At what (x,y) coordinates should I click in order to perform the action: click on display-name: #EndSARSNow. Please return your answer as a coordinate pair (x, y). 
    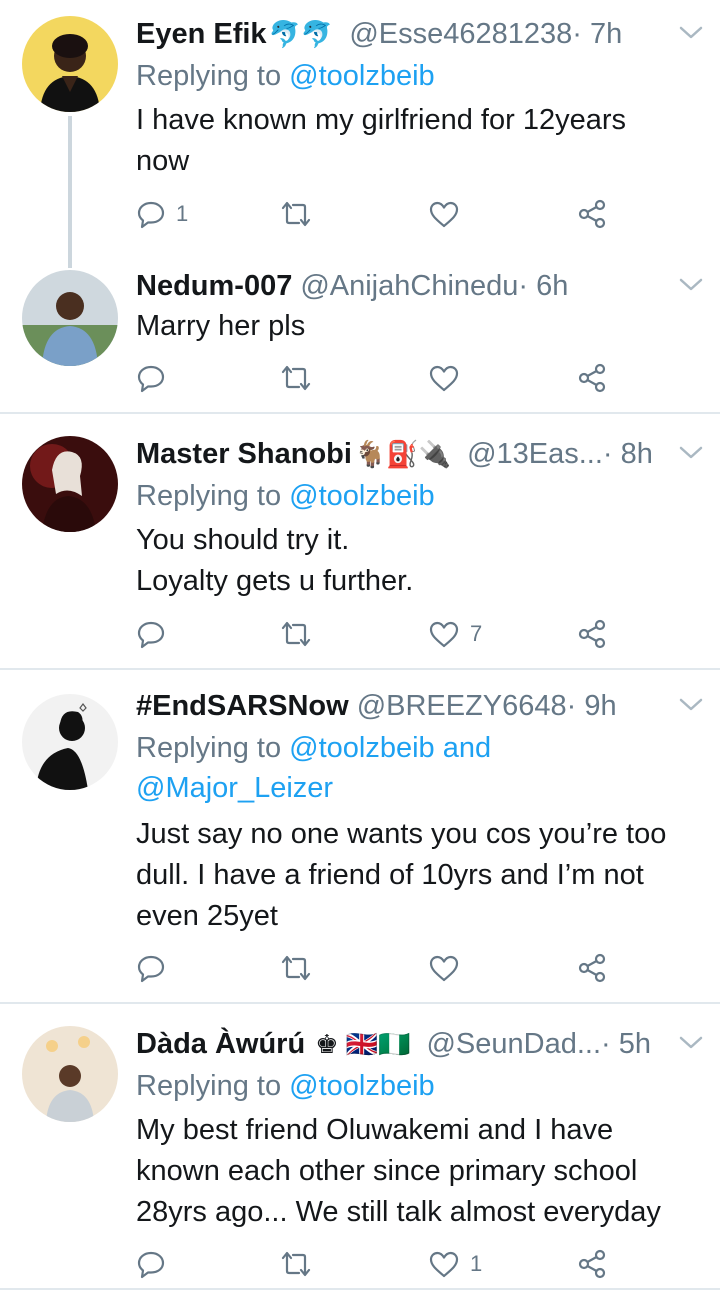
    Looking at the image, I should click on (242, 706).